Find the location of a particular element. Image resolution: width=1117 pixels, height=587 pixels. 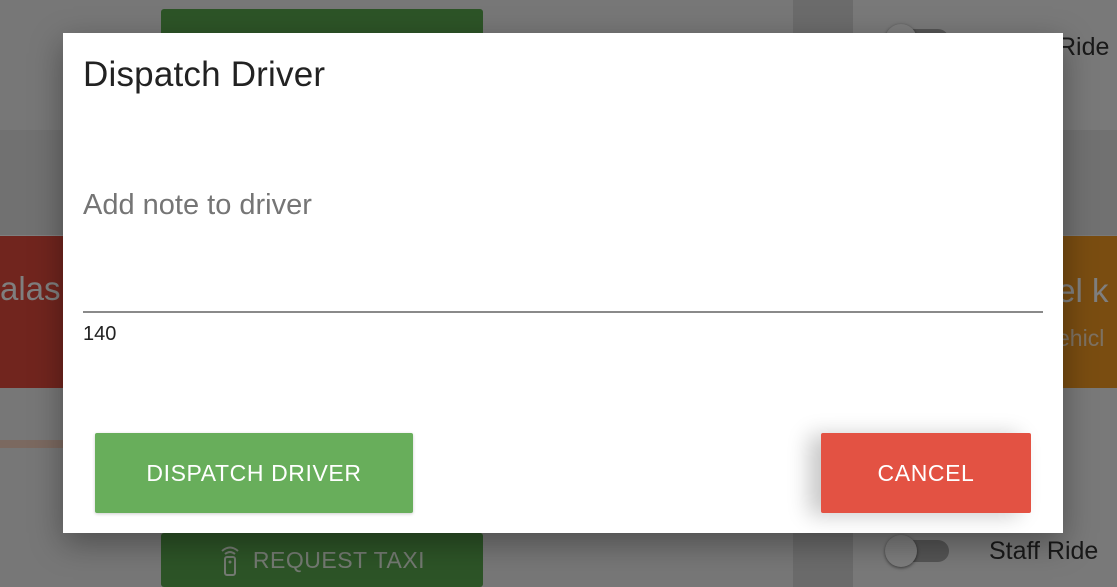

cancel-button: CANCEL is located at coordinates (926, 473).